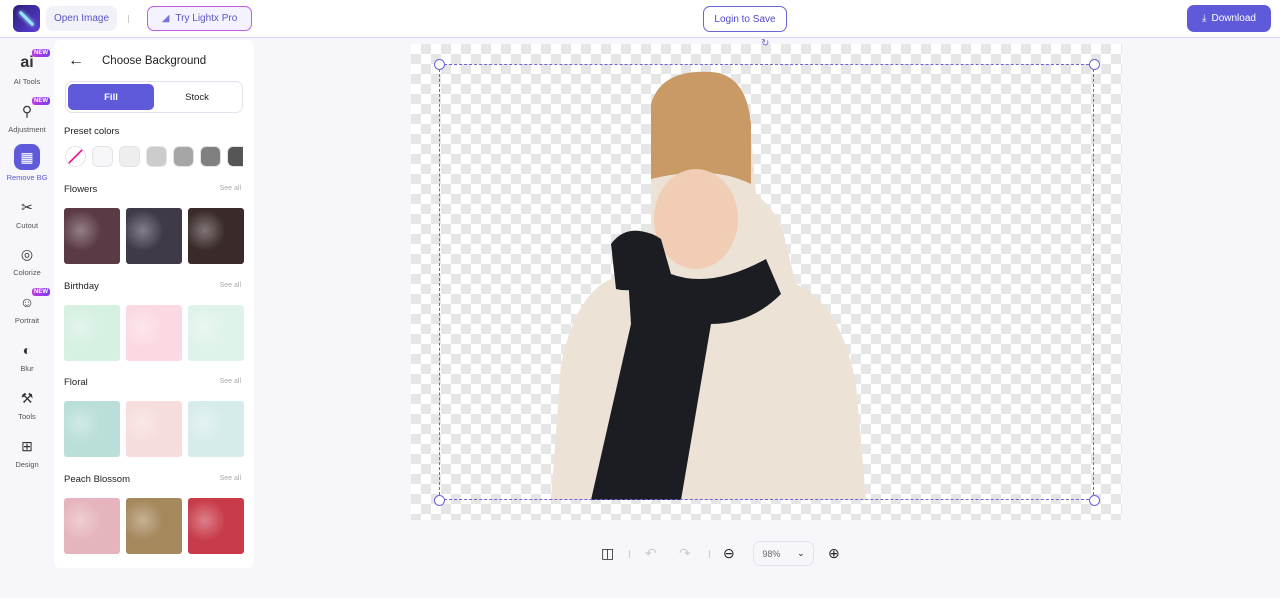  I want to click on zoom-out-icon: ⊖, so click(729, 553).